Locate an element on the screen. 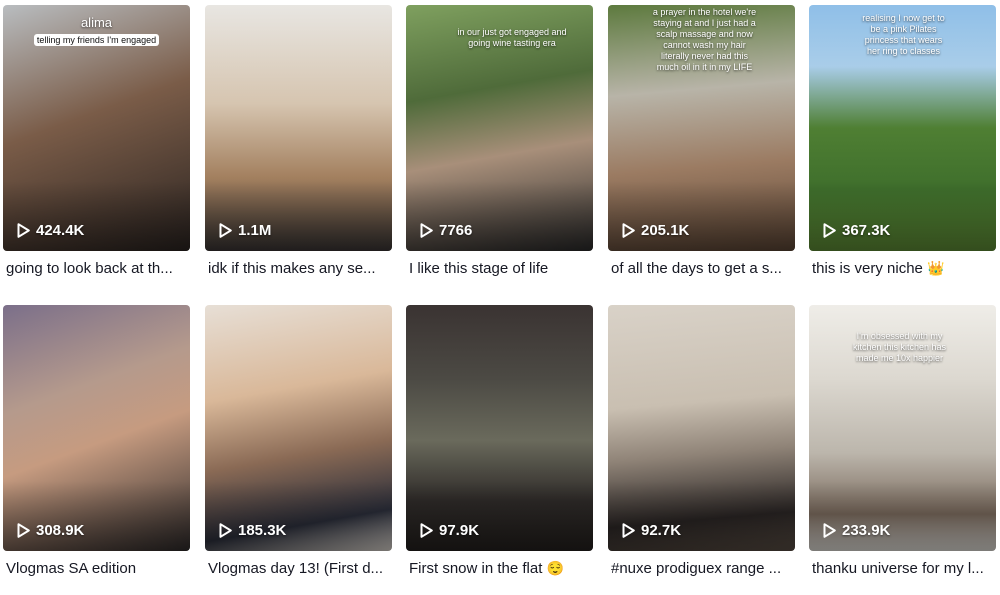 This screenshot has height=595, width=1000. view-count-value: 185.3K is located at coordinates (262, 530).